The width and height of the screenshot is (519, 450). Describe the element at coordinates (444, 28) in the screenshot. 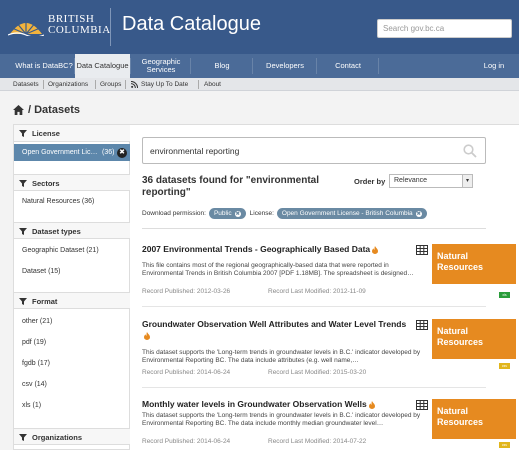

I see `site-search-input: Search gov.bc.ca` at that location.